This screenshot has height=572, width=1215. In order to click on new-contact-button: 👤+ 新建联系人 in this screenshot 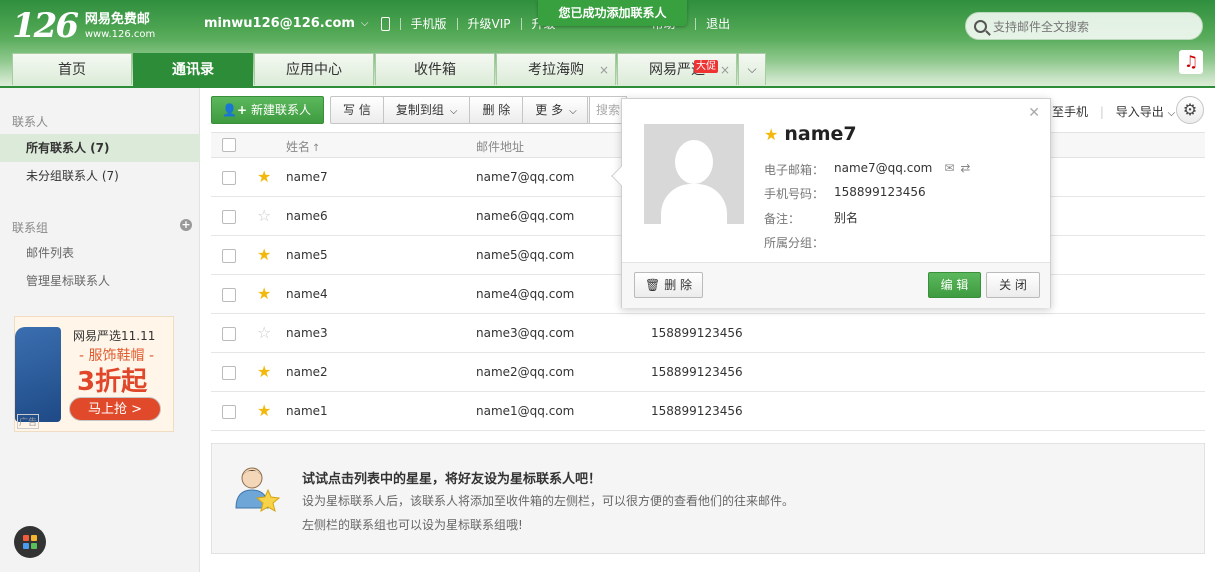, I will do `click(268, 110)`.